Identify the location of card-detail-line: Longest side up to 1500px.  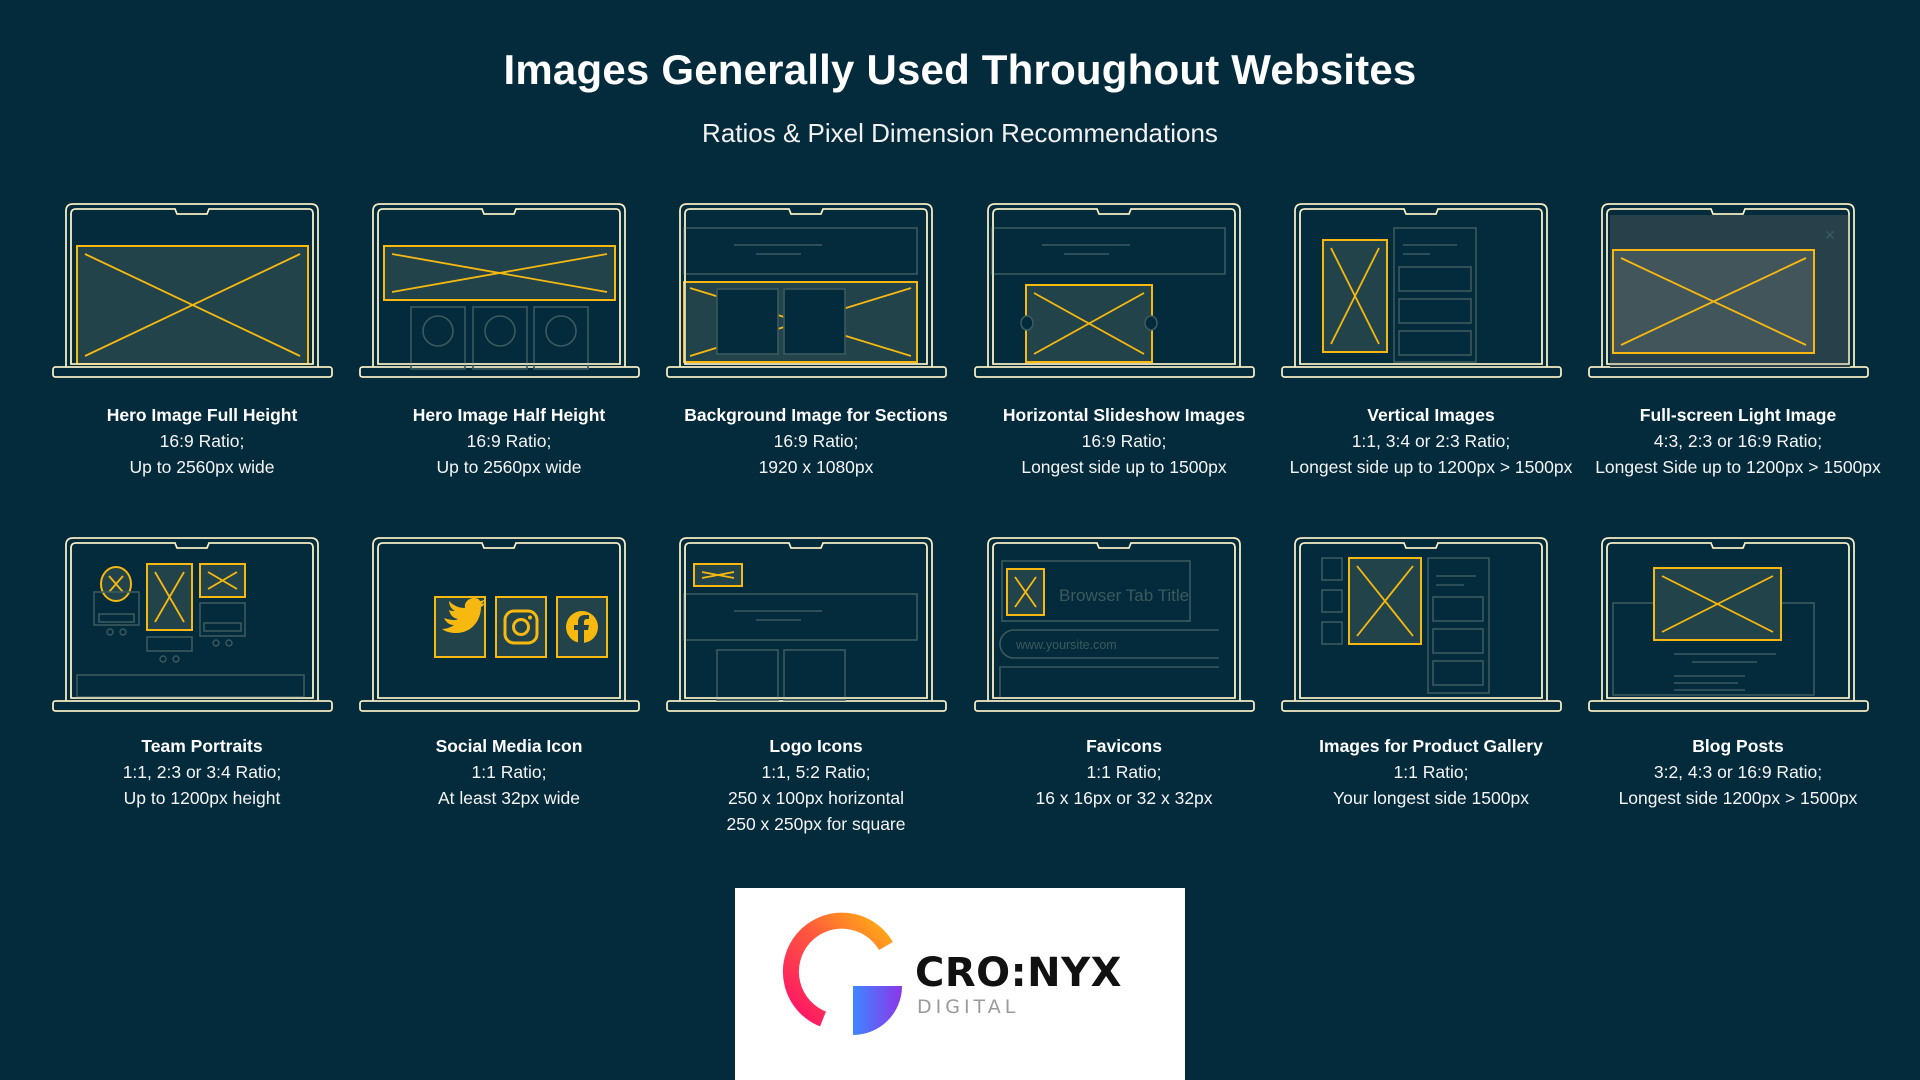
(1124, 467).